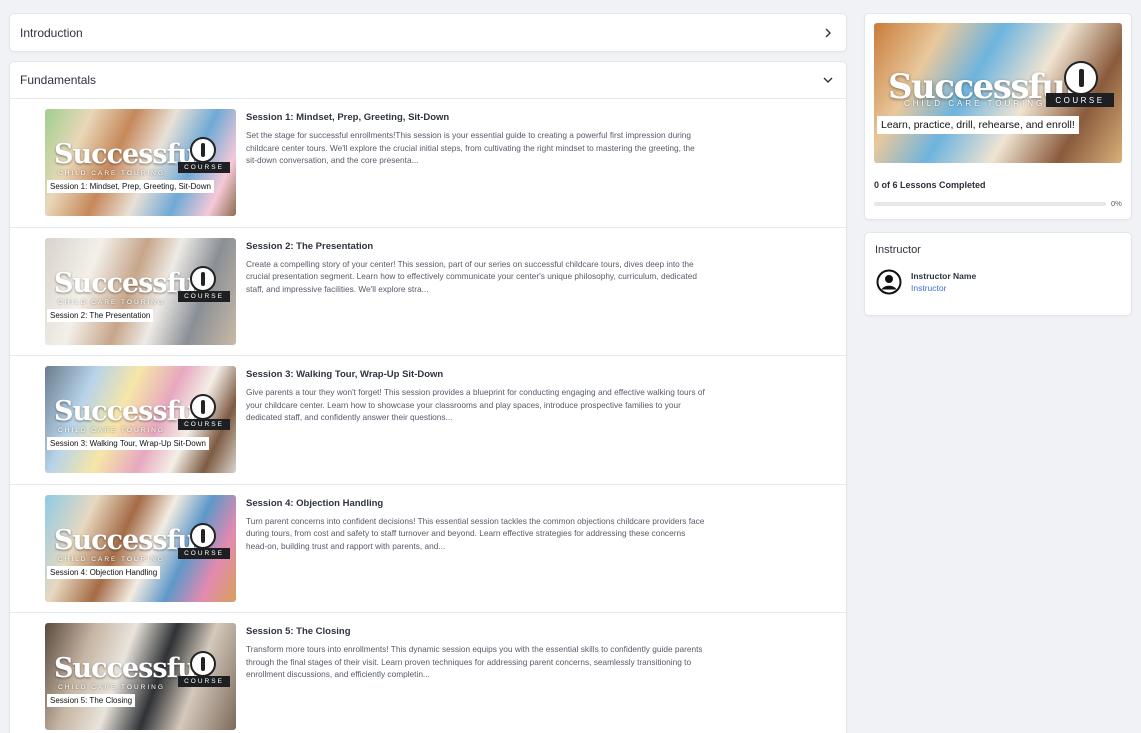 Image resolution: width=1141 pixels, height=733 pixels. I want to click on instructor-name: Instructor Name, so click(944, 276).